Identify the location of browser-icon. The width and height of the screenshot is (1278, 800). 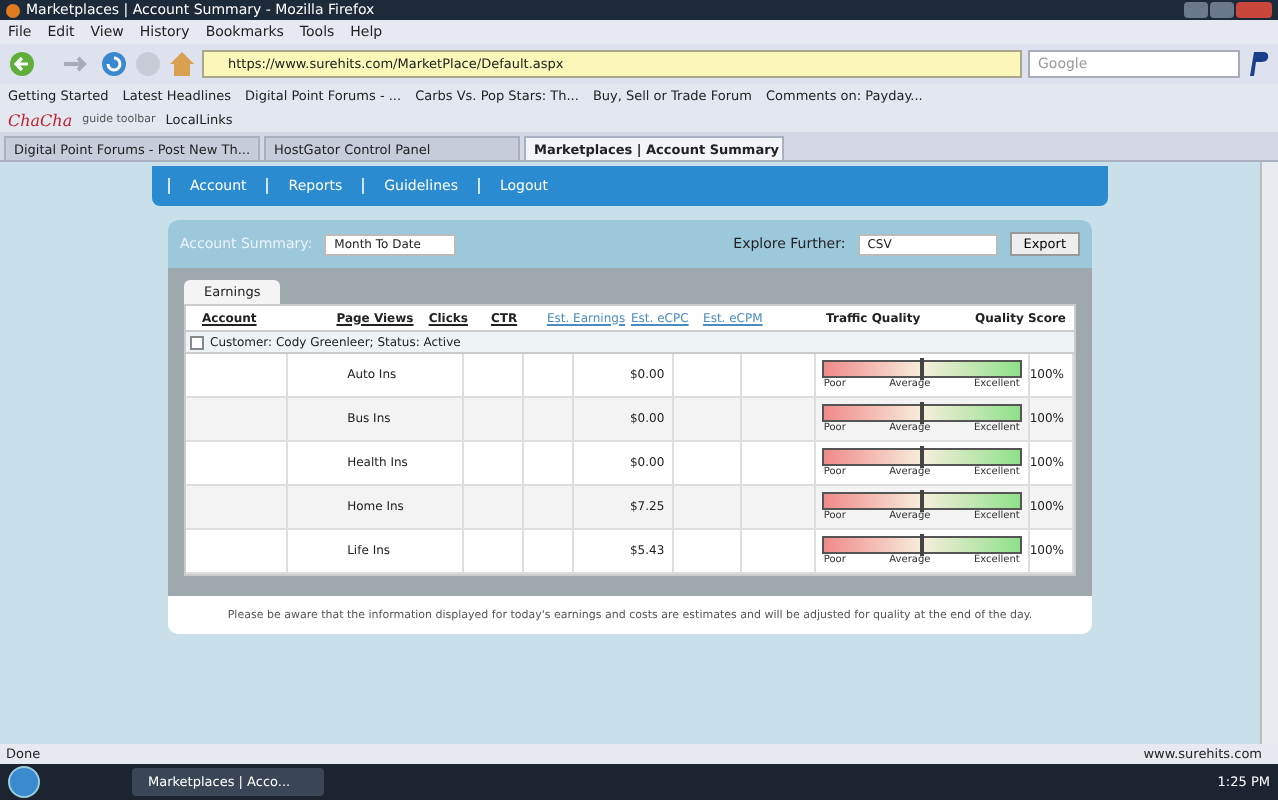
(13, 10).